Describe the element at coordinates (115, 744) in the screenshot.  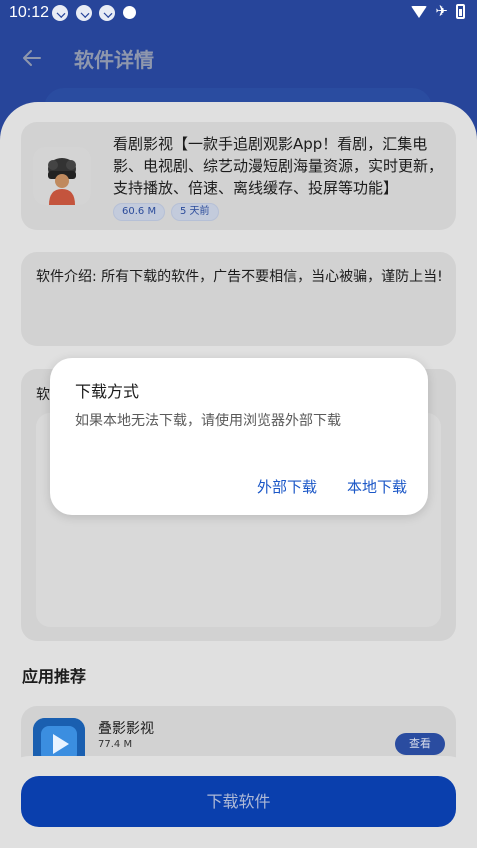
I see `recommend-app-size: 77.4 M` at that location.